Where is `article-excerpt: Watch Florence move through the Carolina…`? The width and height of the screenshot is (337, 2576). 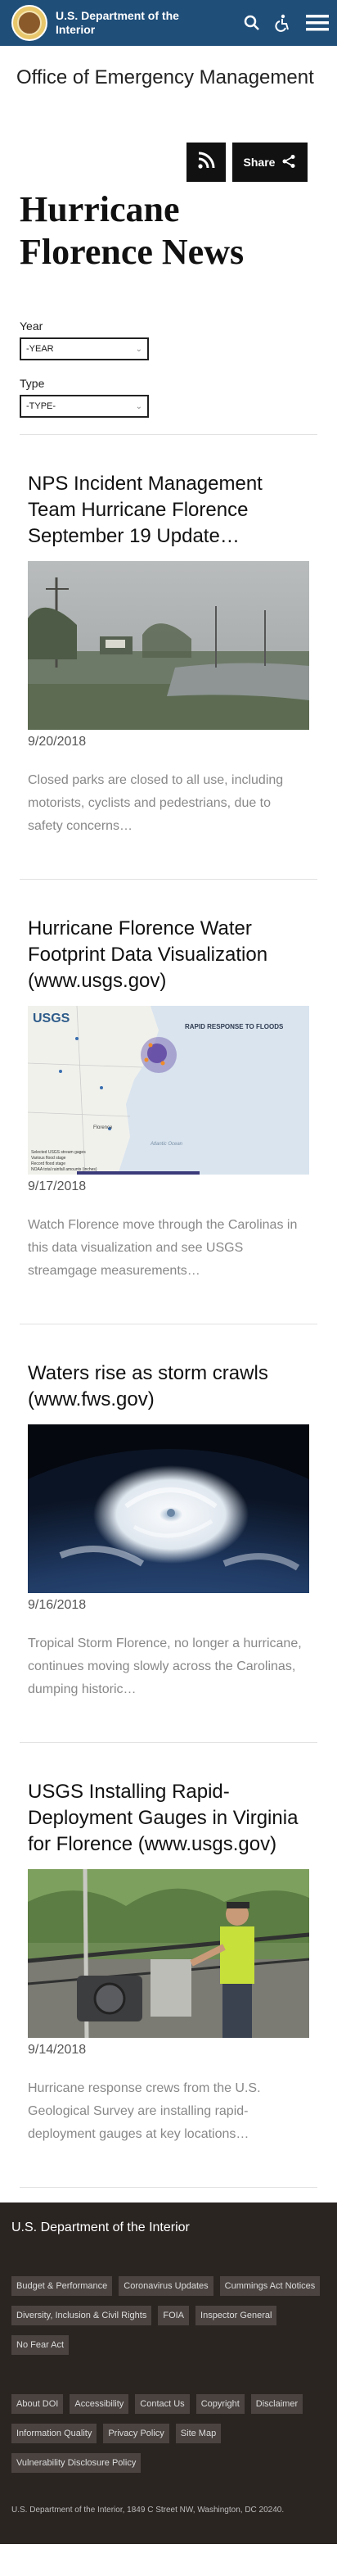
article-excerpt: Watch Florence move through the Carolina… is located at coordinates (163, 1248).